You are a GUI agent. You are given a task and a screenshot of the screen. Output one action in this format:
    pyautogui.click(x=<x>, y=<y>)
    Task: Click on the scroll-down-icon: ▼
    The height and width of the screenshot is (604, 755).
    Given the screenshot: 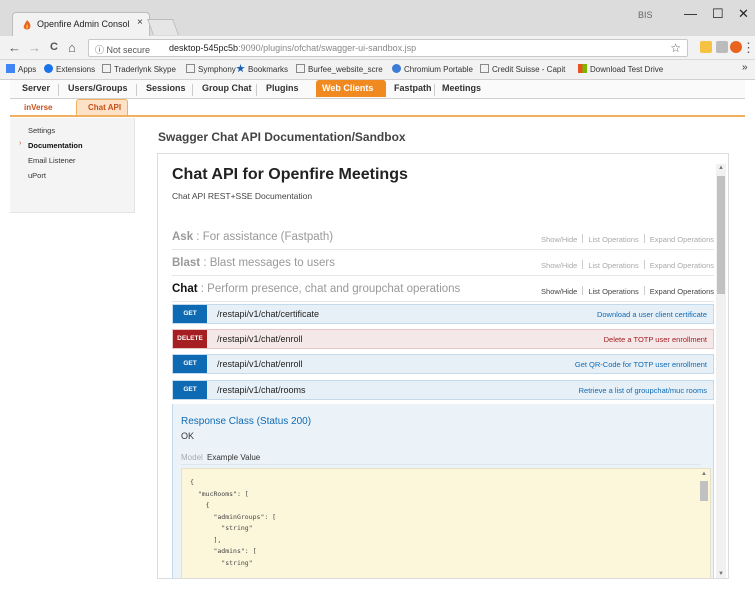 What is the action you would take?
    pyautogui.click(x=721, y=574)
    